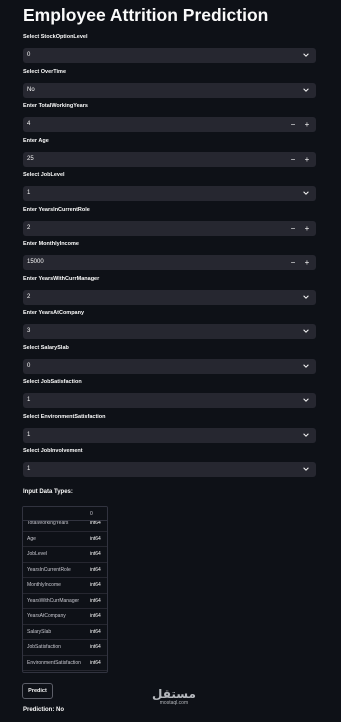 Image resolution: width=341 pixels, height=722 pixels. I want to click on field-group: Select EnvironmentSatisfaction 1, so click(169, 428).